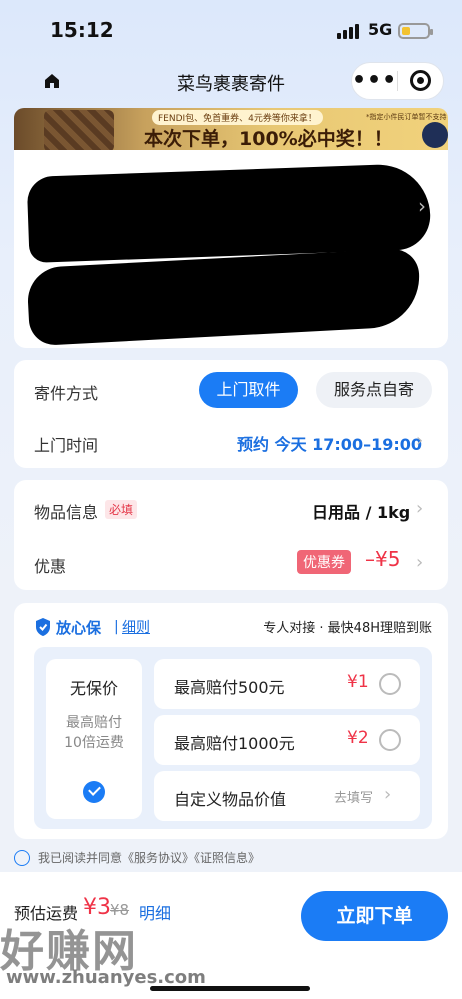 Image resolution: width=462 pixels, height=999 pixels. Describe the element at coordinates (420, 81) in the screenshot. I see `close-target-icon` at that location.